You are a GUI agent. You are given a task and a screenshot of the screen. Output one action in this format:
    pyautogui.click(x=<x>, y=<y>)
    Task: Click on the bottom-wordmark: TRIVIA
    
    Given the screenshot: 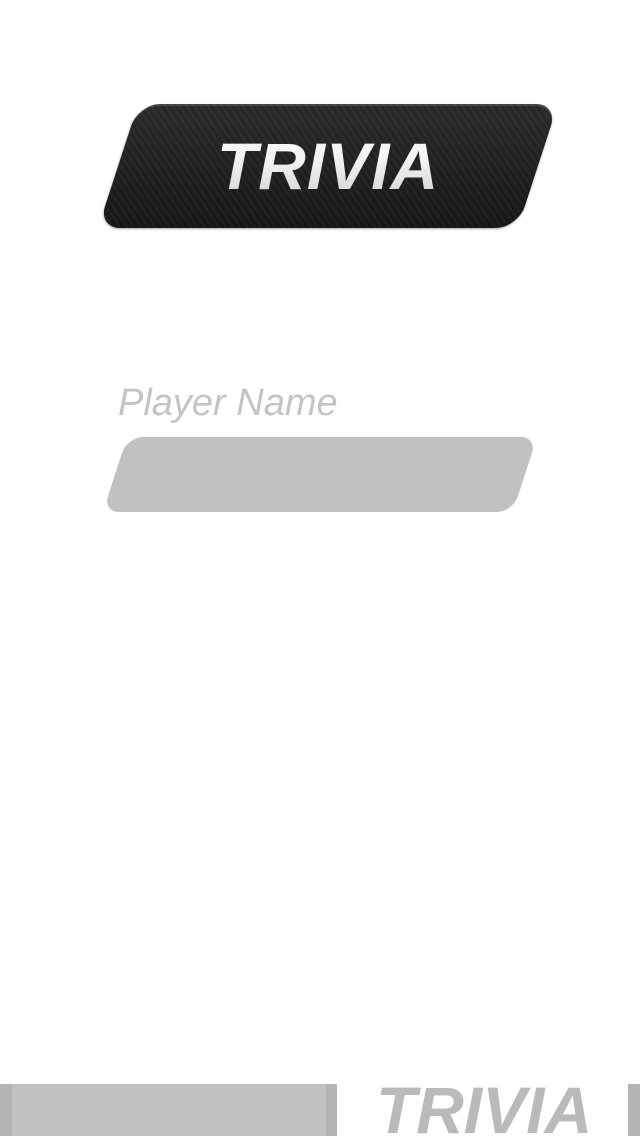 What is the action you would take?
    pyautogui.click(x=484, y=1110)
    